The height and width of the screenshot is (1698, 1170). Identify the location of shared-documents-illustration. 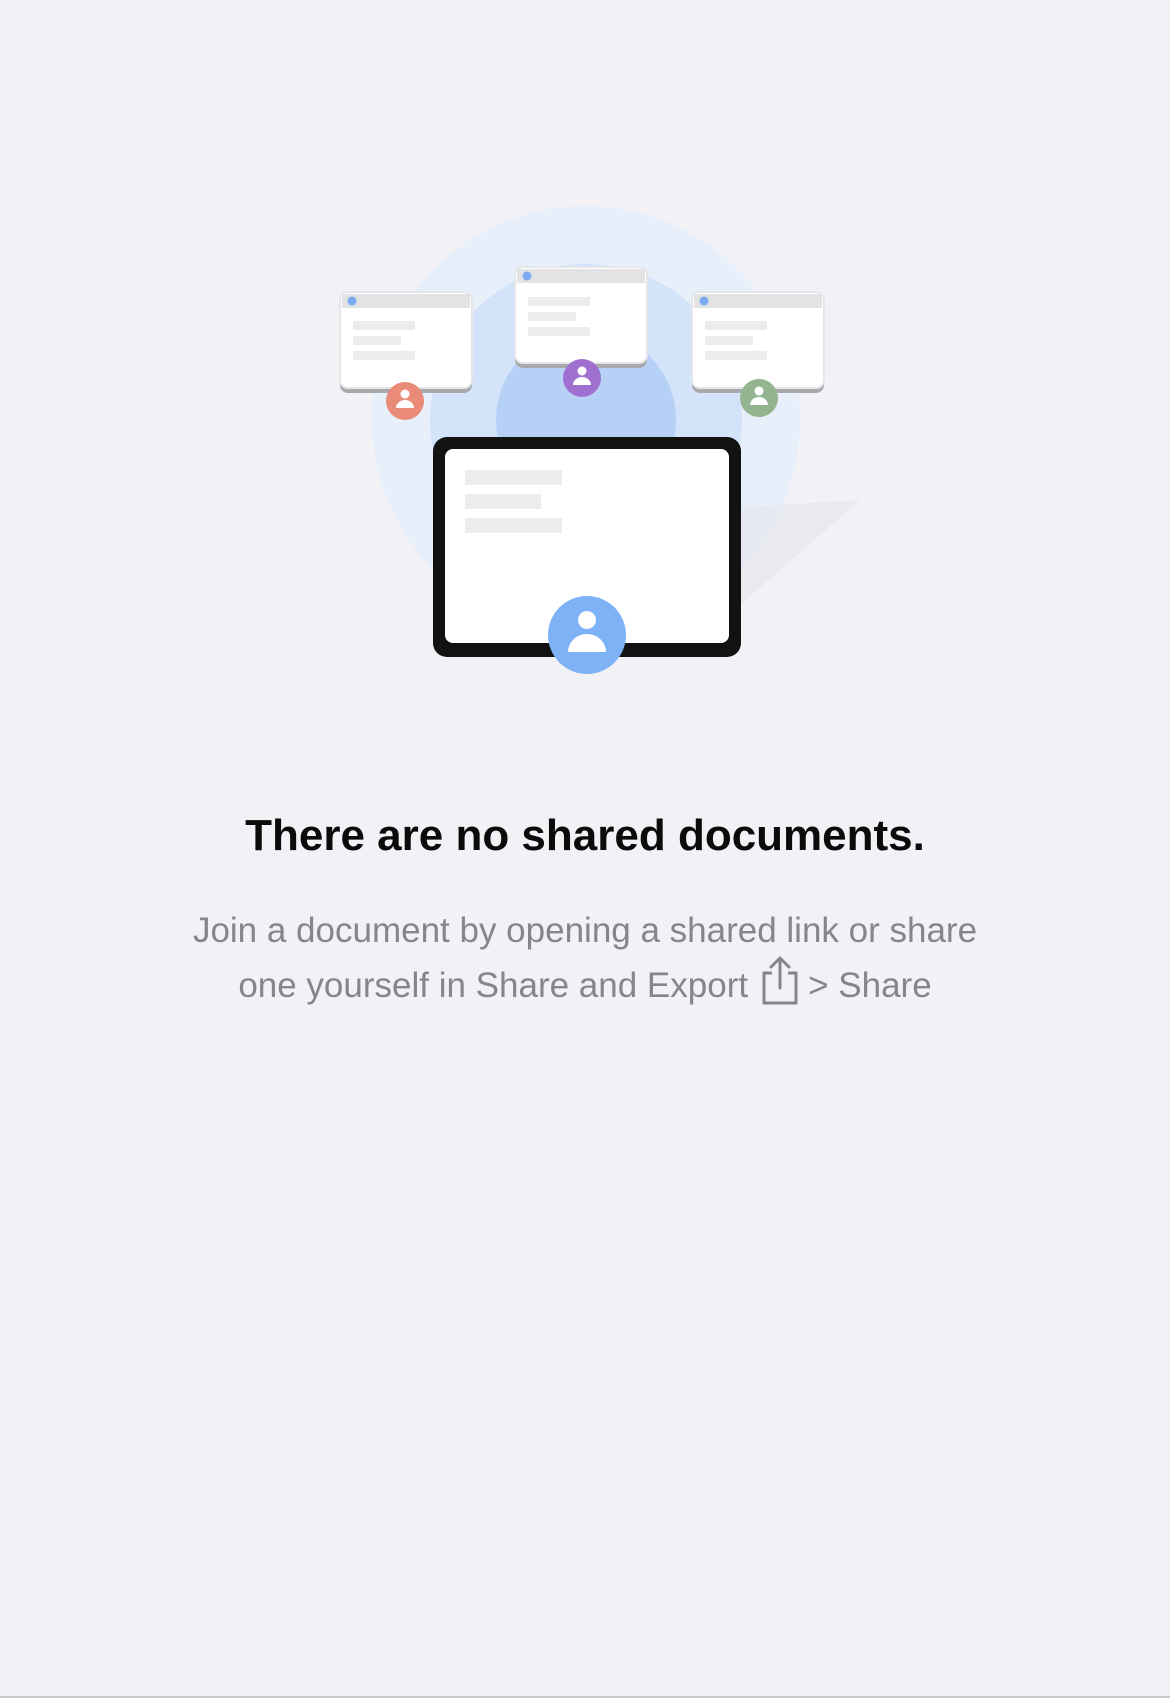
(599, 440).